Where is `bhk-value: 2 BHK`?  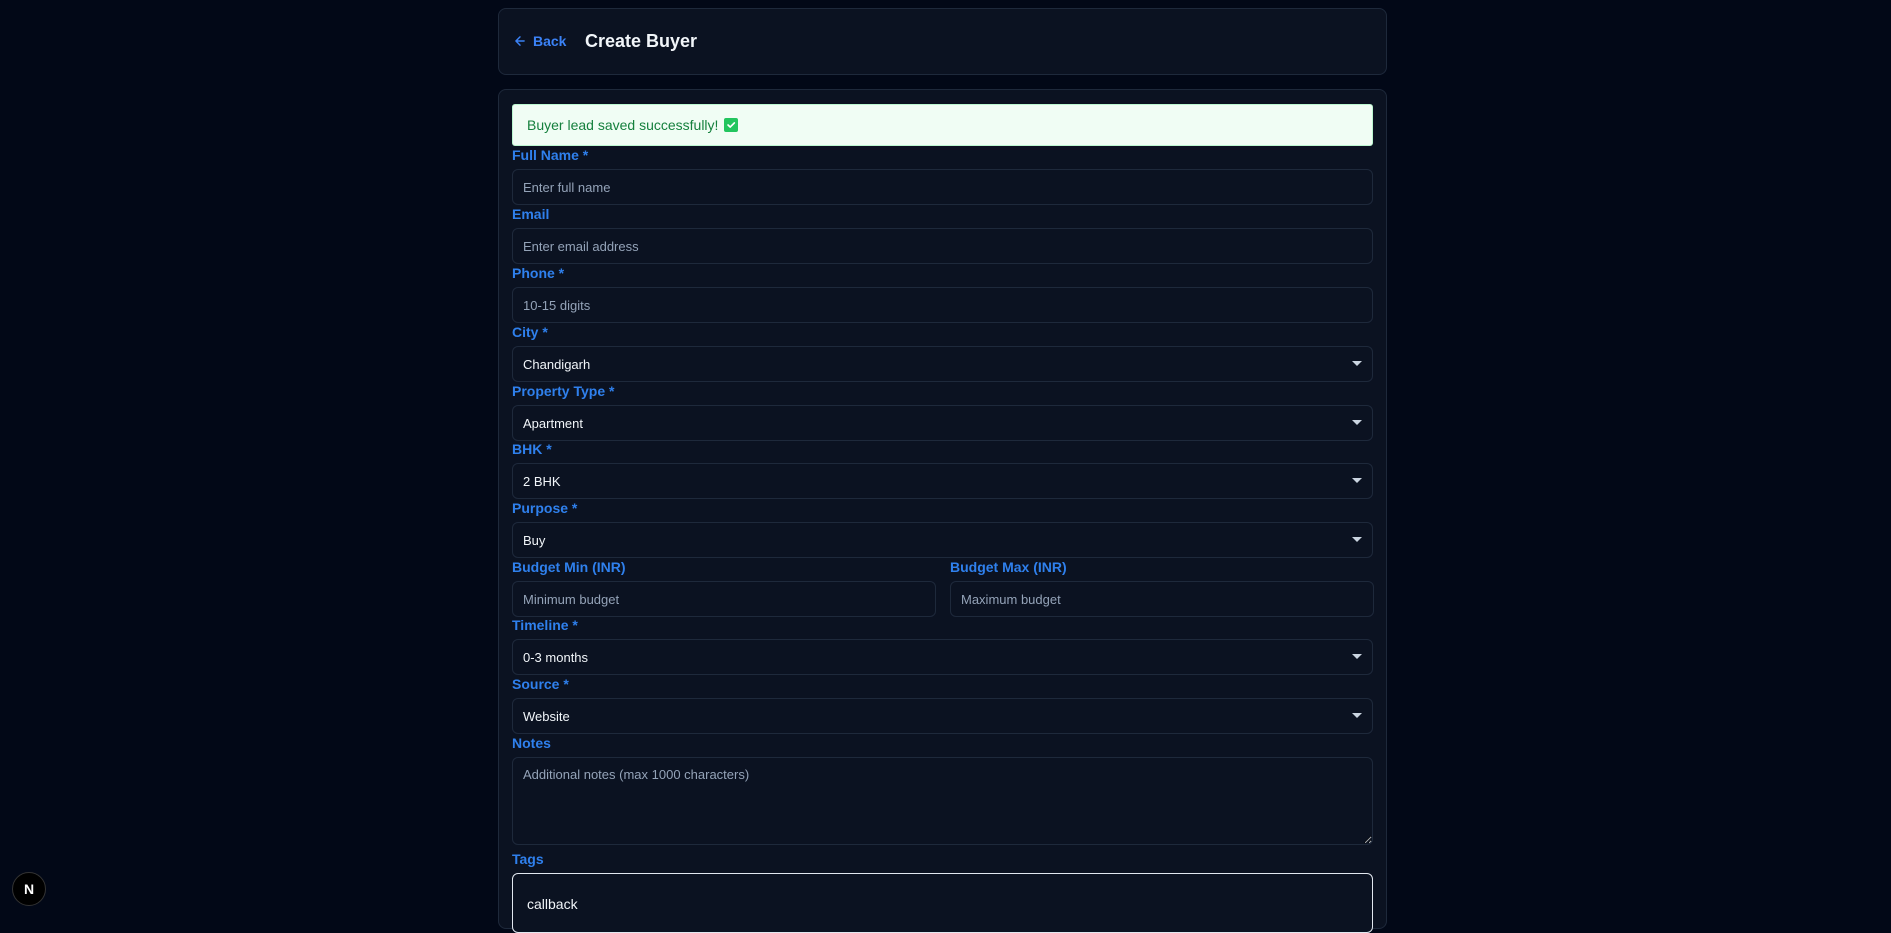
bhk-value: 2 BHK is located at coordinates (542, 481).